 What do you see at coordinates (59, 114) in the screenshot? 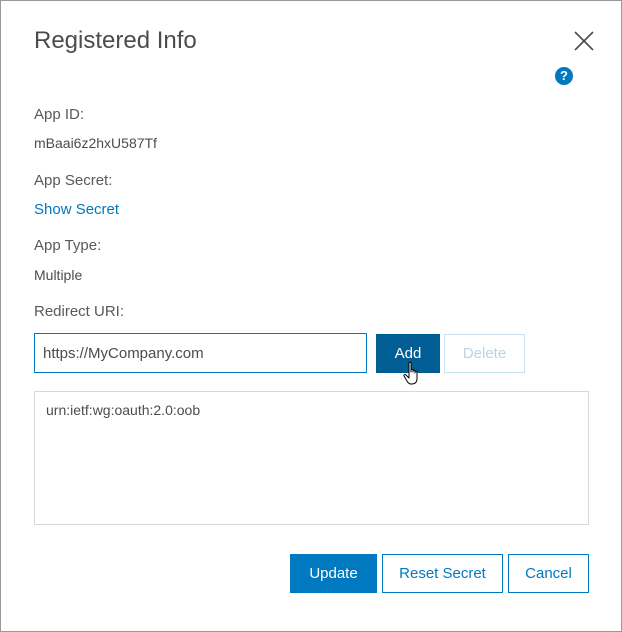
I see `app-id-label: App ID:` at bounding box center [59, 114].